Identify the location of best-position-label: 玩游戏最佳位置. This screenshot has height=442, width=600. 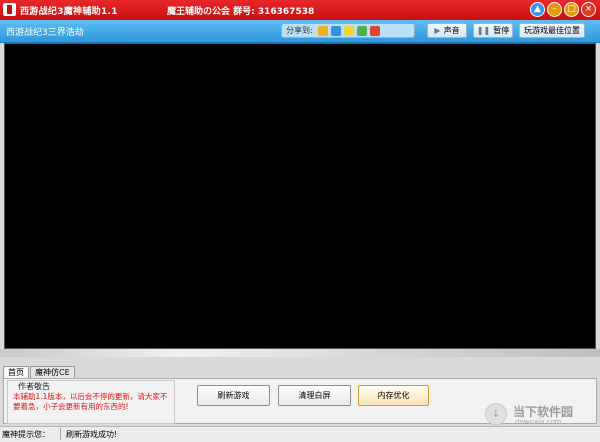
(552, 30).